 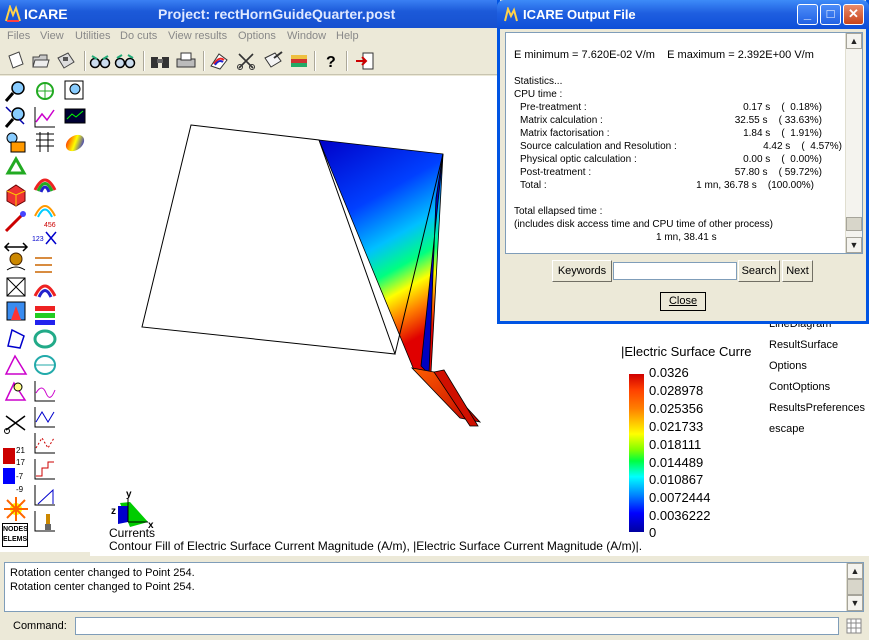 I want to click on output-window-title: ICARE Output File, so click(x=579, y=14).